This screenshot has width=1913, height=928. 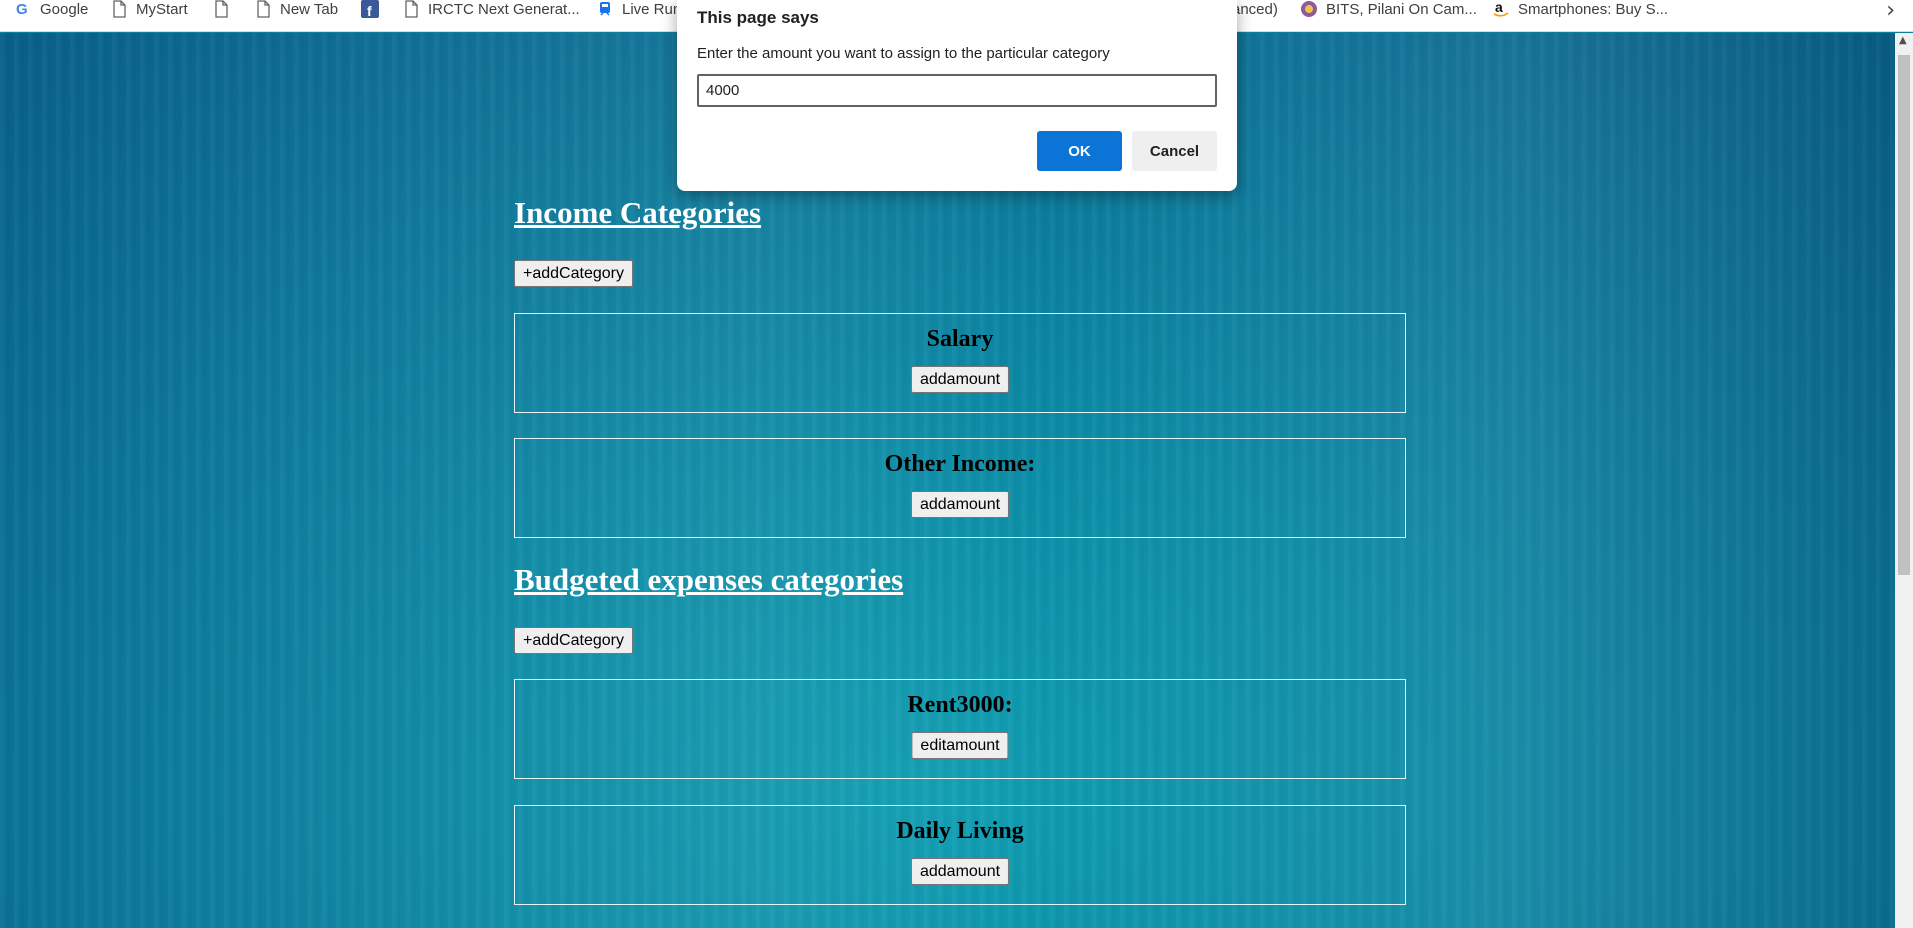 I want to click on expense-category-card: Daily Living addamount, so click(x=960, y=855).